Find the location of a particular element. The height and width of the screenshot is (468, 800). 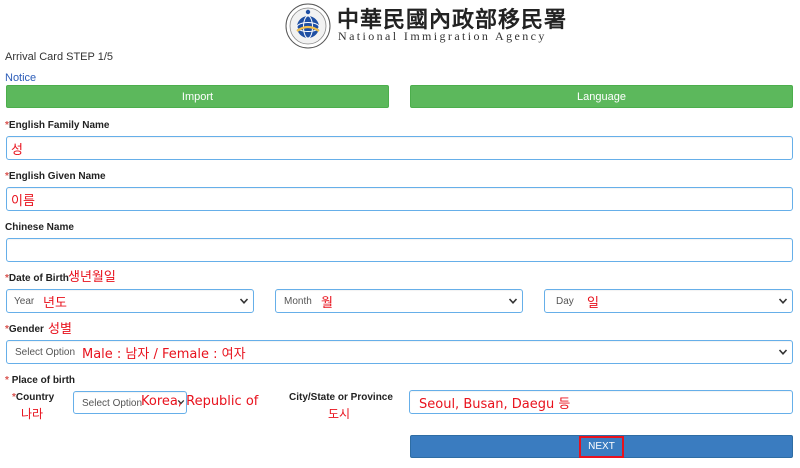

family-name-input is located at coordinates (399, 148).